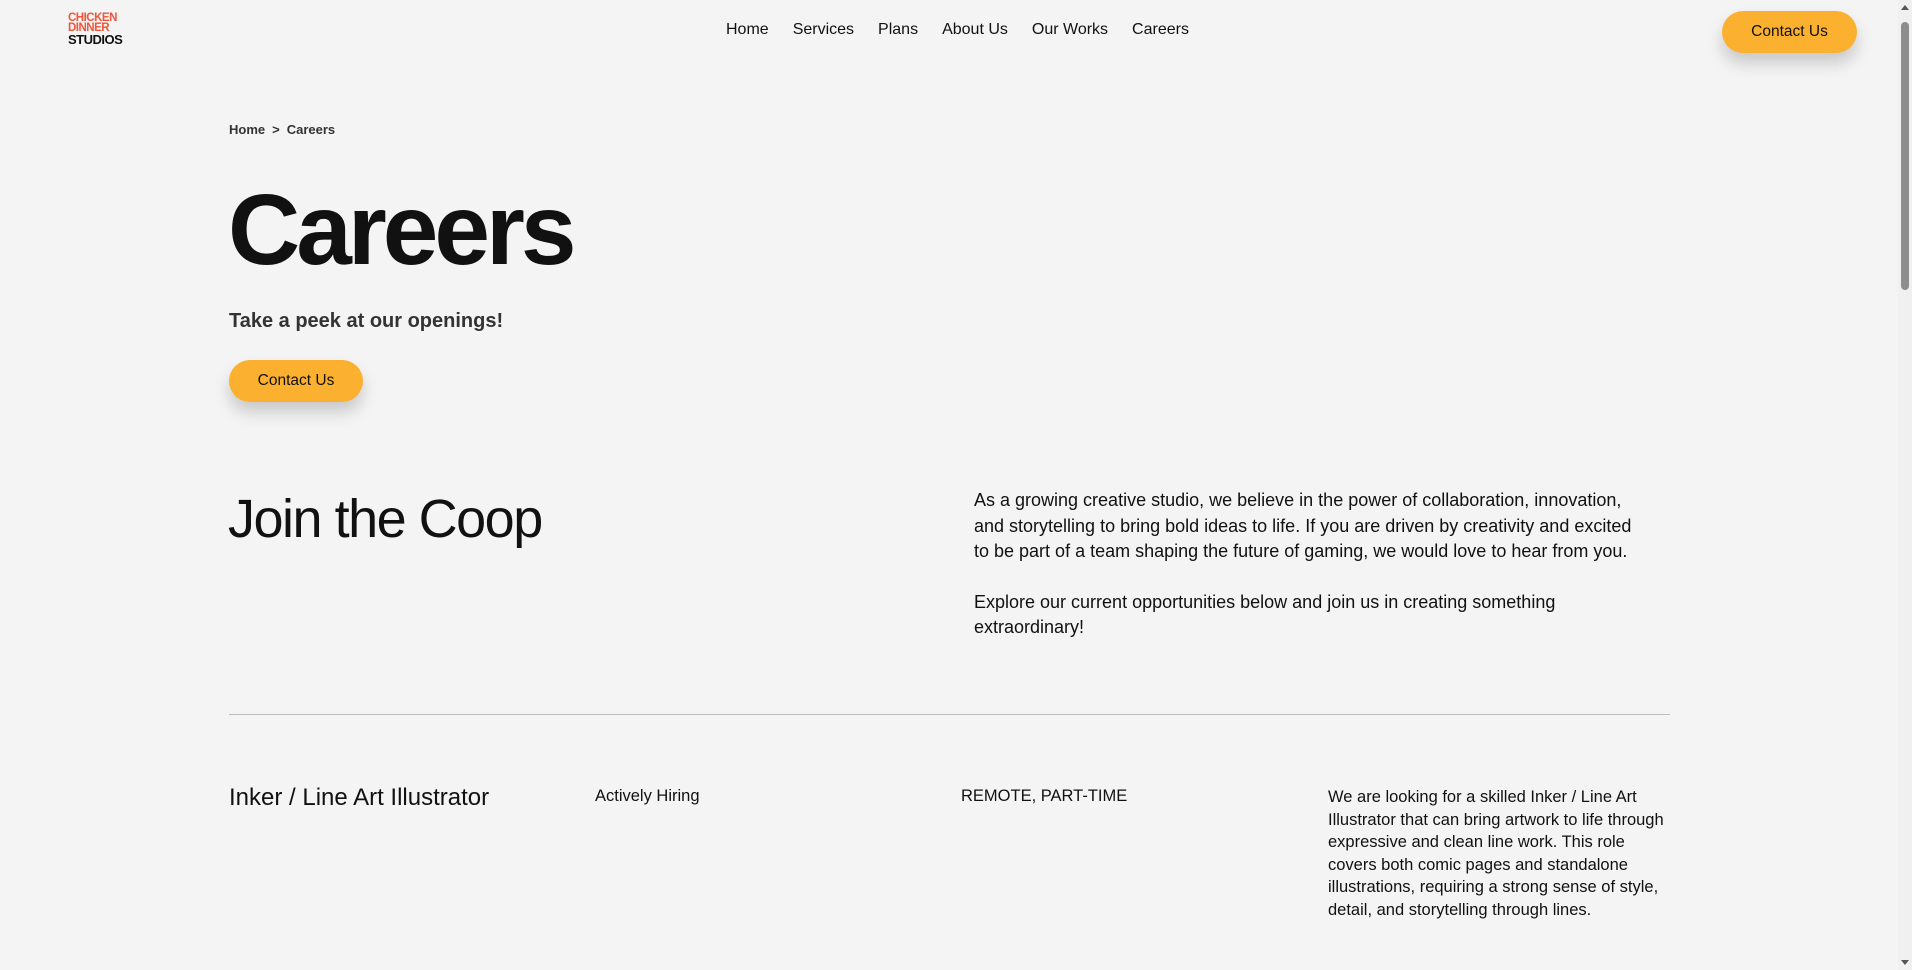 The image size is (1912, 970). What do you see at coordinates (949, 714) in the screenshot?
I see `section-divider` at bounding box center [949, 714].